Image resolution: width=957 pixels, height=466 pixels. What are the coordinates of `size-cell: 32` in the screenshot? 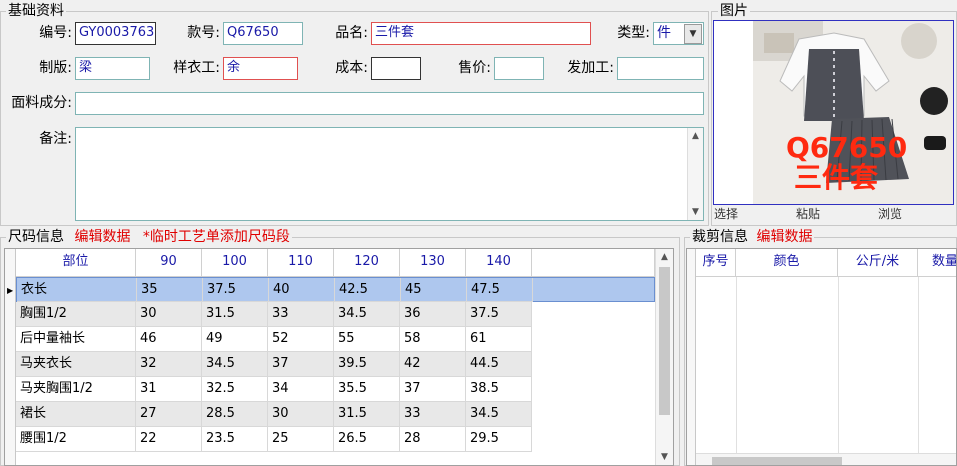 It's located at (169, 364).